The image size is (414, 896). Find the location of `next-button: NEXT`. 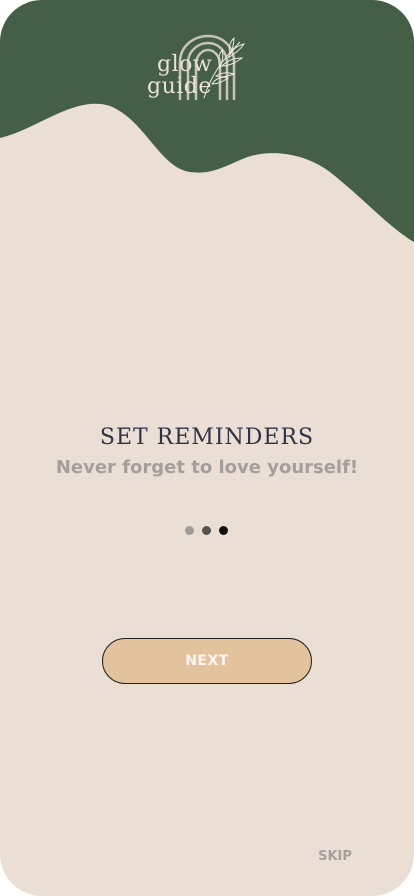

next-button: NEXT is located at coordinates (207, 661).